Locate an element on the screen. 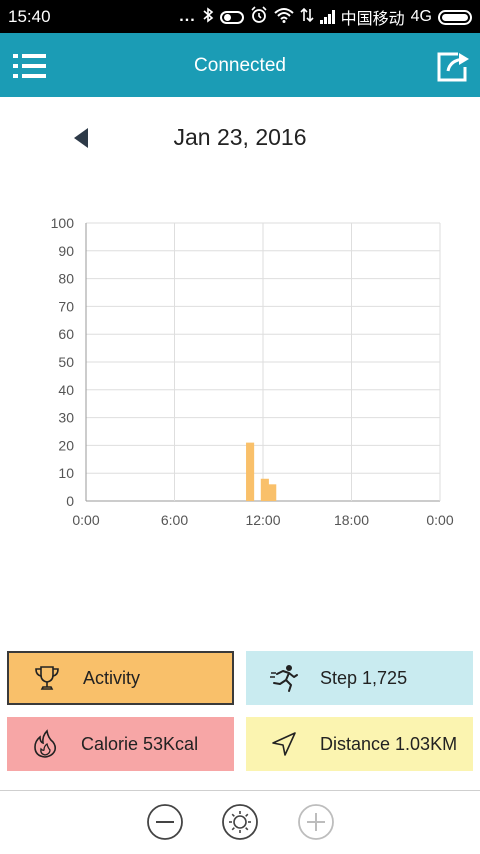 The image size is (480, 854). y-tick-label: 100 is located at coordinates (63, 223).